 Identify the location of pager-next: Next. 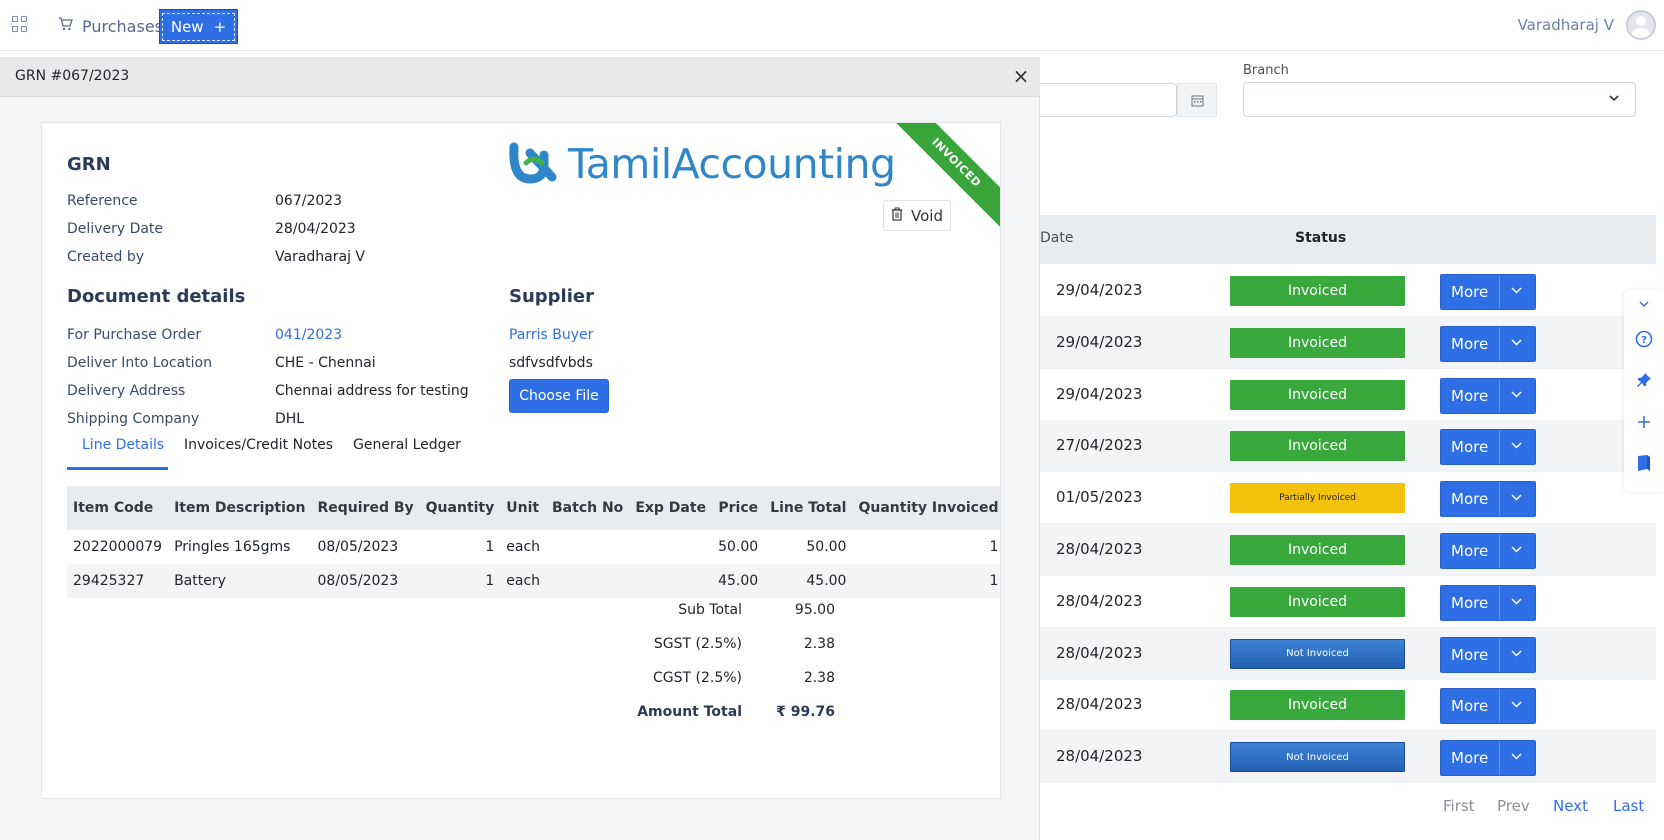
(1570, 806).